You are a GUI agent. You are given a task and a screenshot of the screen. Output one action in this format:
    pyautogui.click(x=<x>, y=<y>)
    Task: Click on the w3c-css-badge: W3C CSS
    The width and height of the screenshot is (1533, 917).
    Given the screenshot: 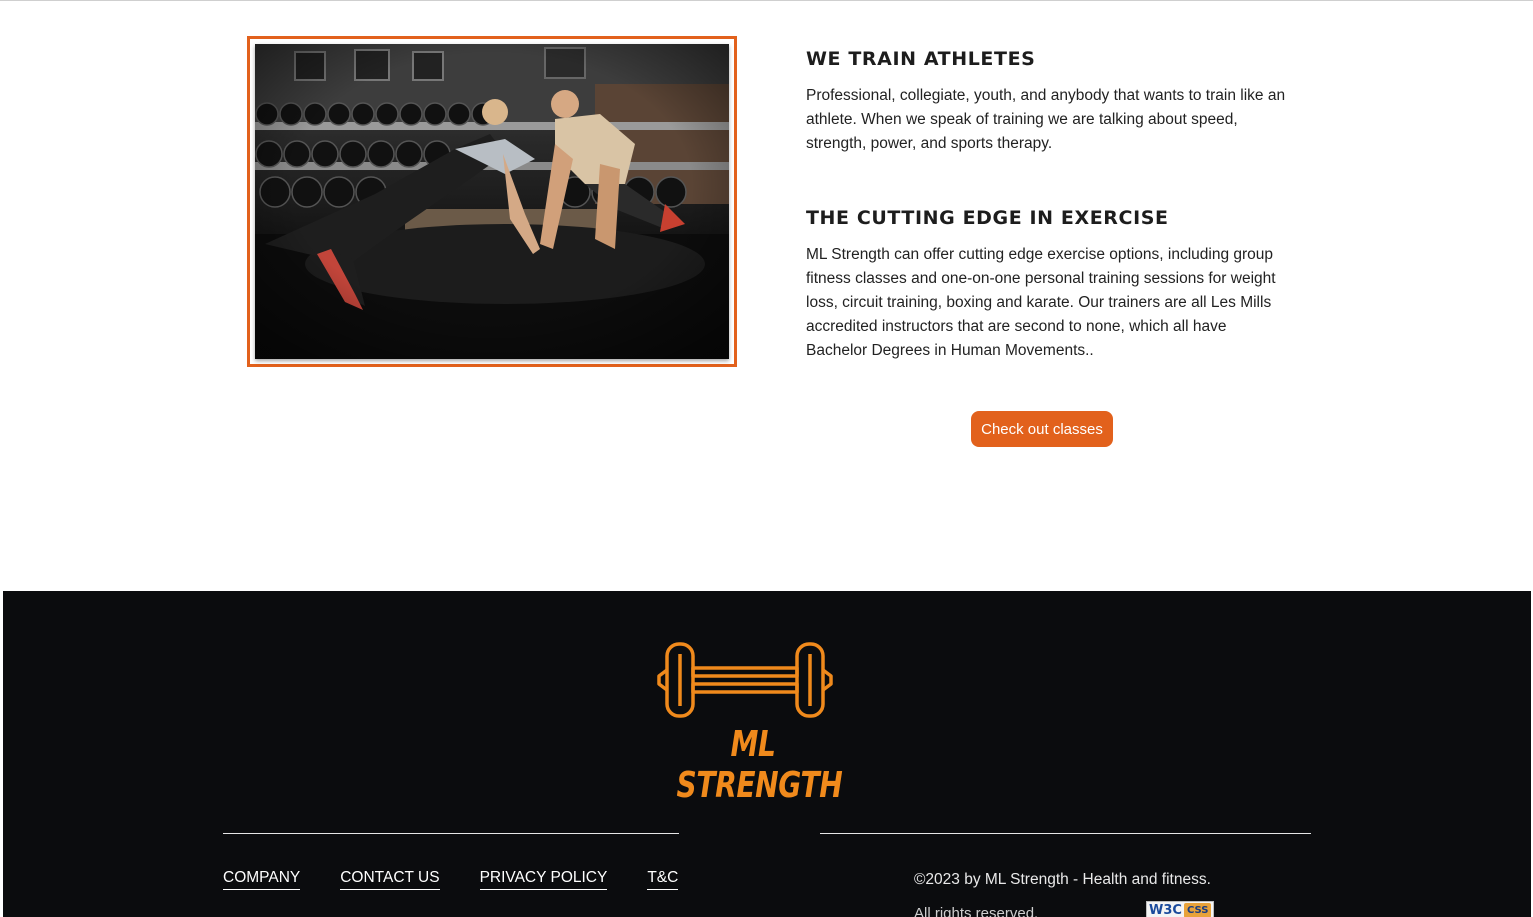 What is the action you would take?
    pyautogui.click(x=1180, y=909)
    